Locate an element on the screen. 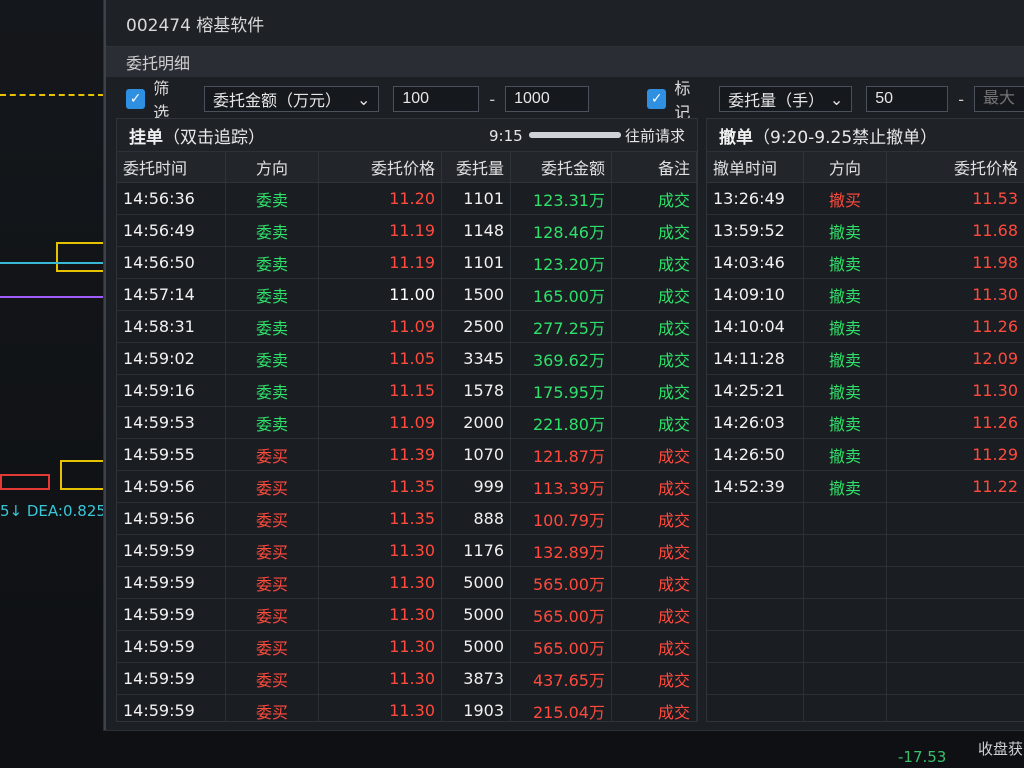 The height and width of the screenshot is (768, 1024). amount-min-input is located at coordinates (436, 99).